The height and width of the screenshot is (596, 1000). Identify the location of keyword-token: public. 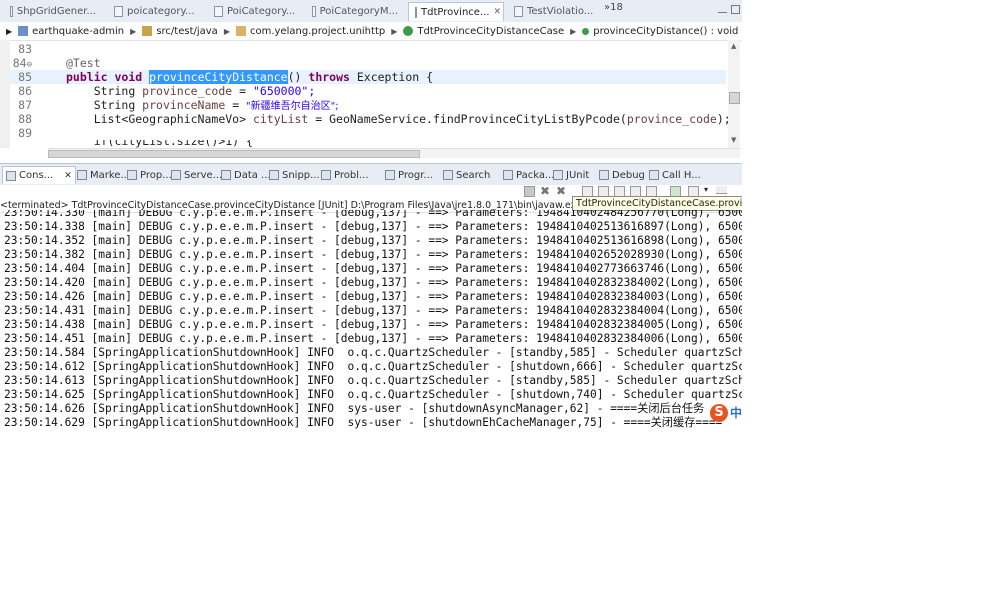
(87, 77).